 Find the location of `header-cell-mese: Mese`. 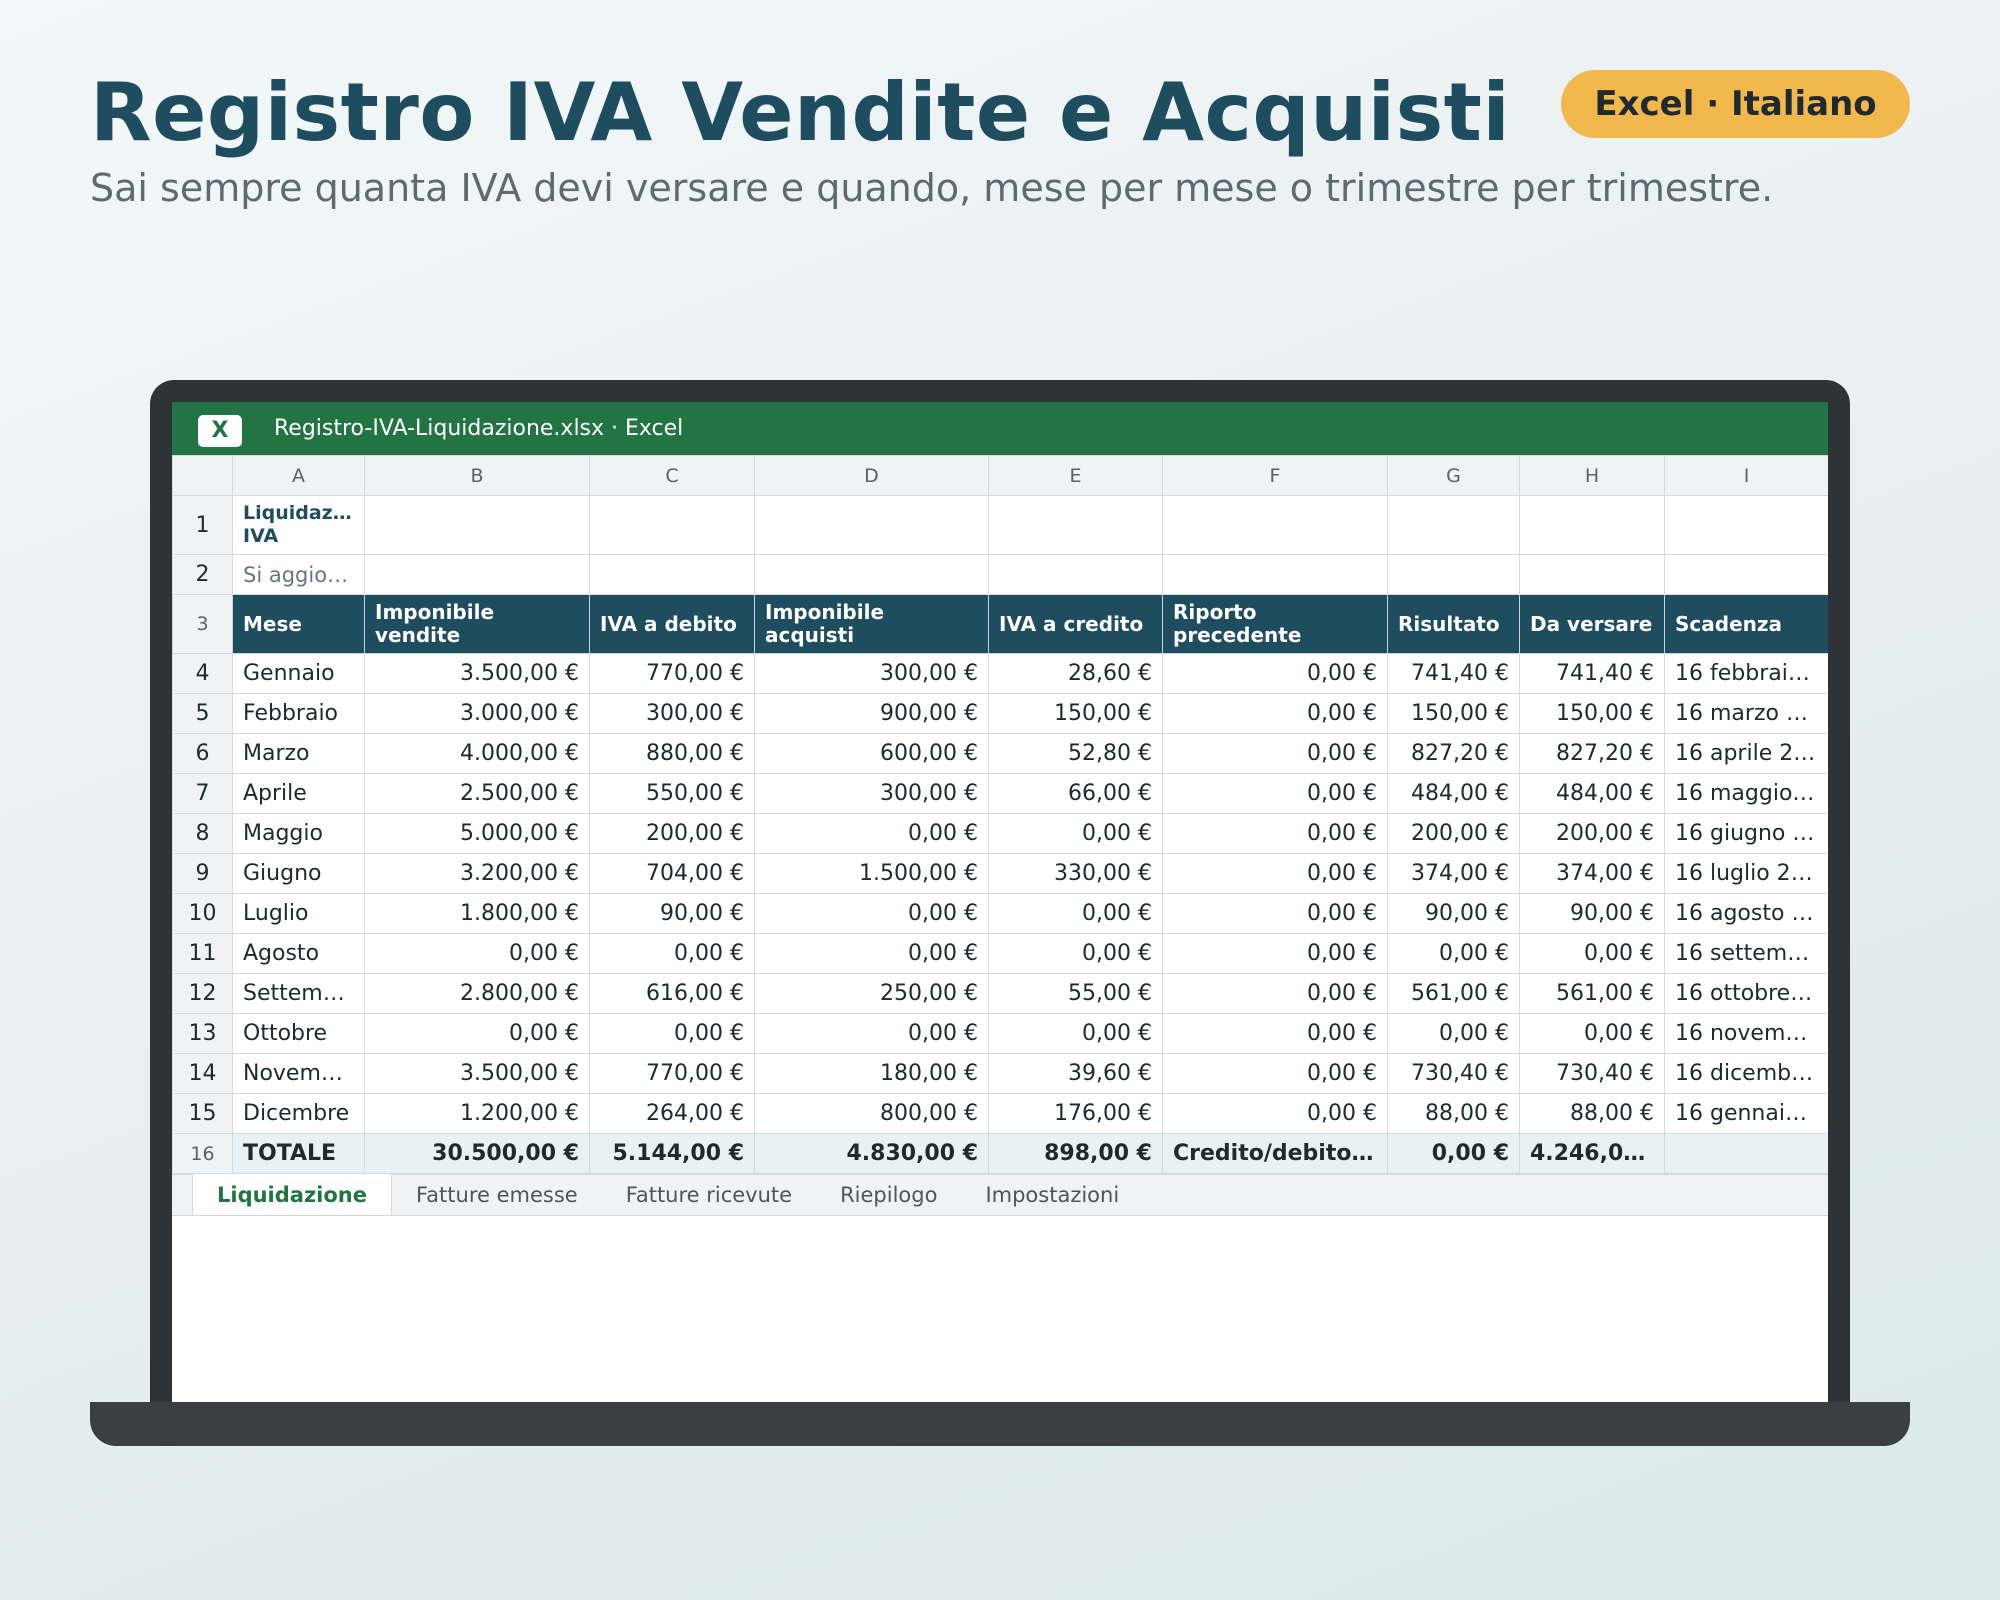

header-cell-mese: Mese is located at coordinates (298, 624).